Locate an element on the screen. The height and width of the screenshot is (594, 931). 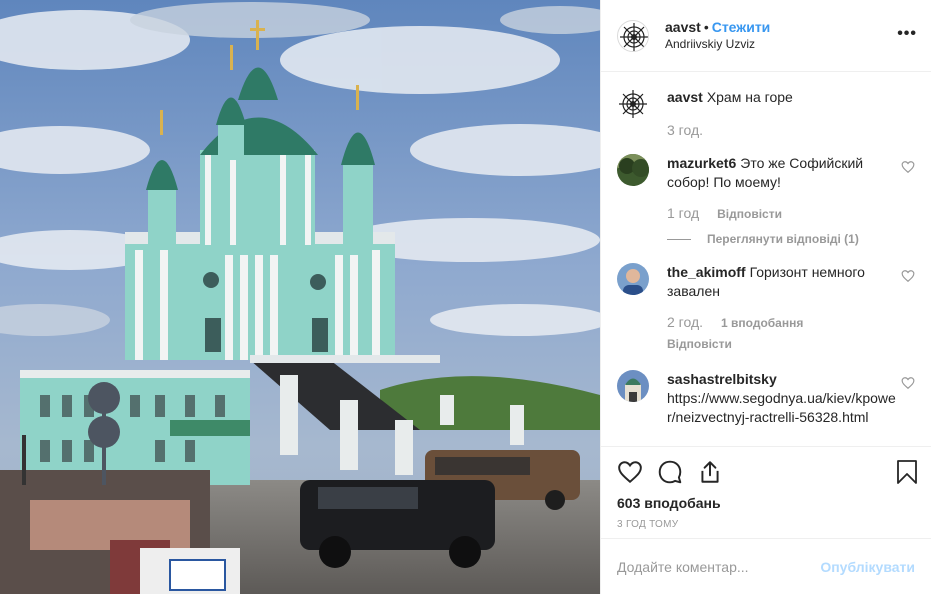
likes-count: 603 вподобань is located at coordinates (766, 503).